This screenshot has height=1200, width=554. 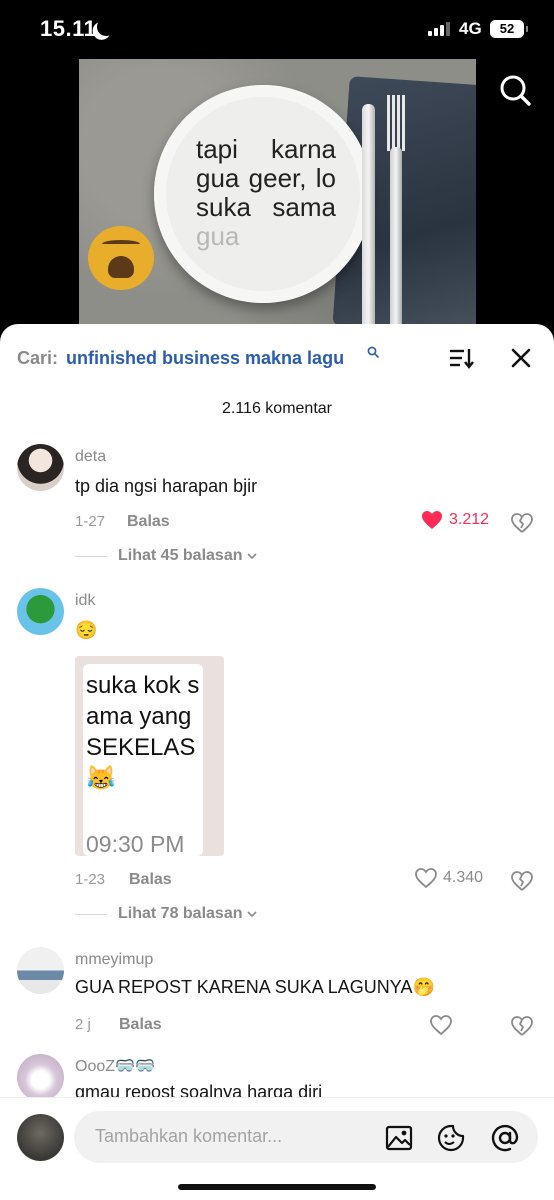 I want to click on like-button: 4.340, so click(x=449, y=878).